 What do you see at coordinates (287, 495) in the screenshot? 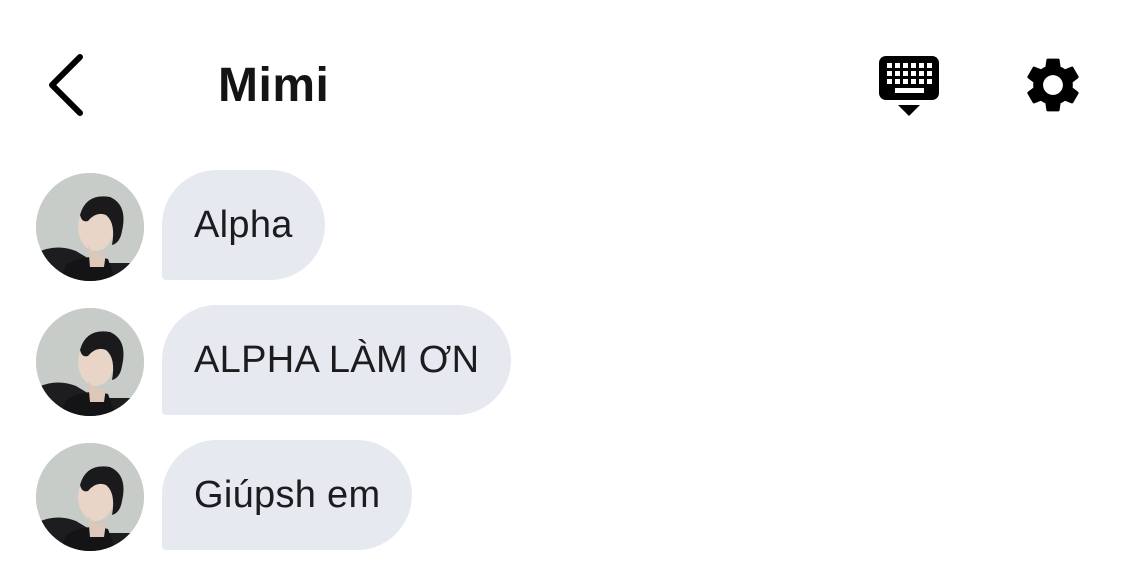
I see `message-bubble: Giúpsh em` at bounding box center [287, 495].